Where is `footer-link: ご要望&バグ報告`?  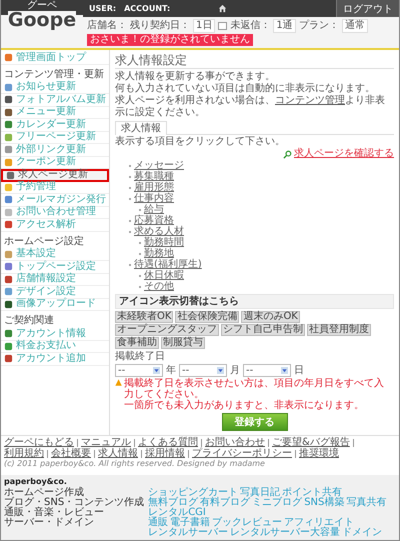 footer-link: ご要望&バグ報告 is located at coordinates (311, 442).